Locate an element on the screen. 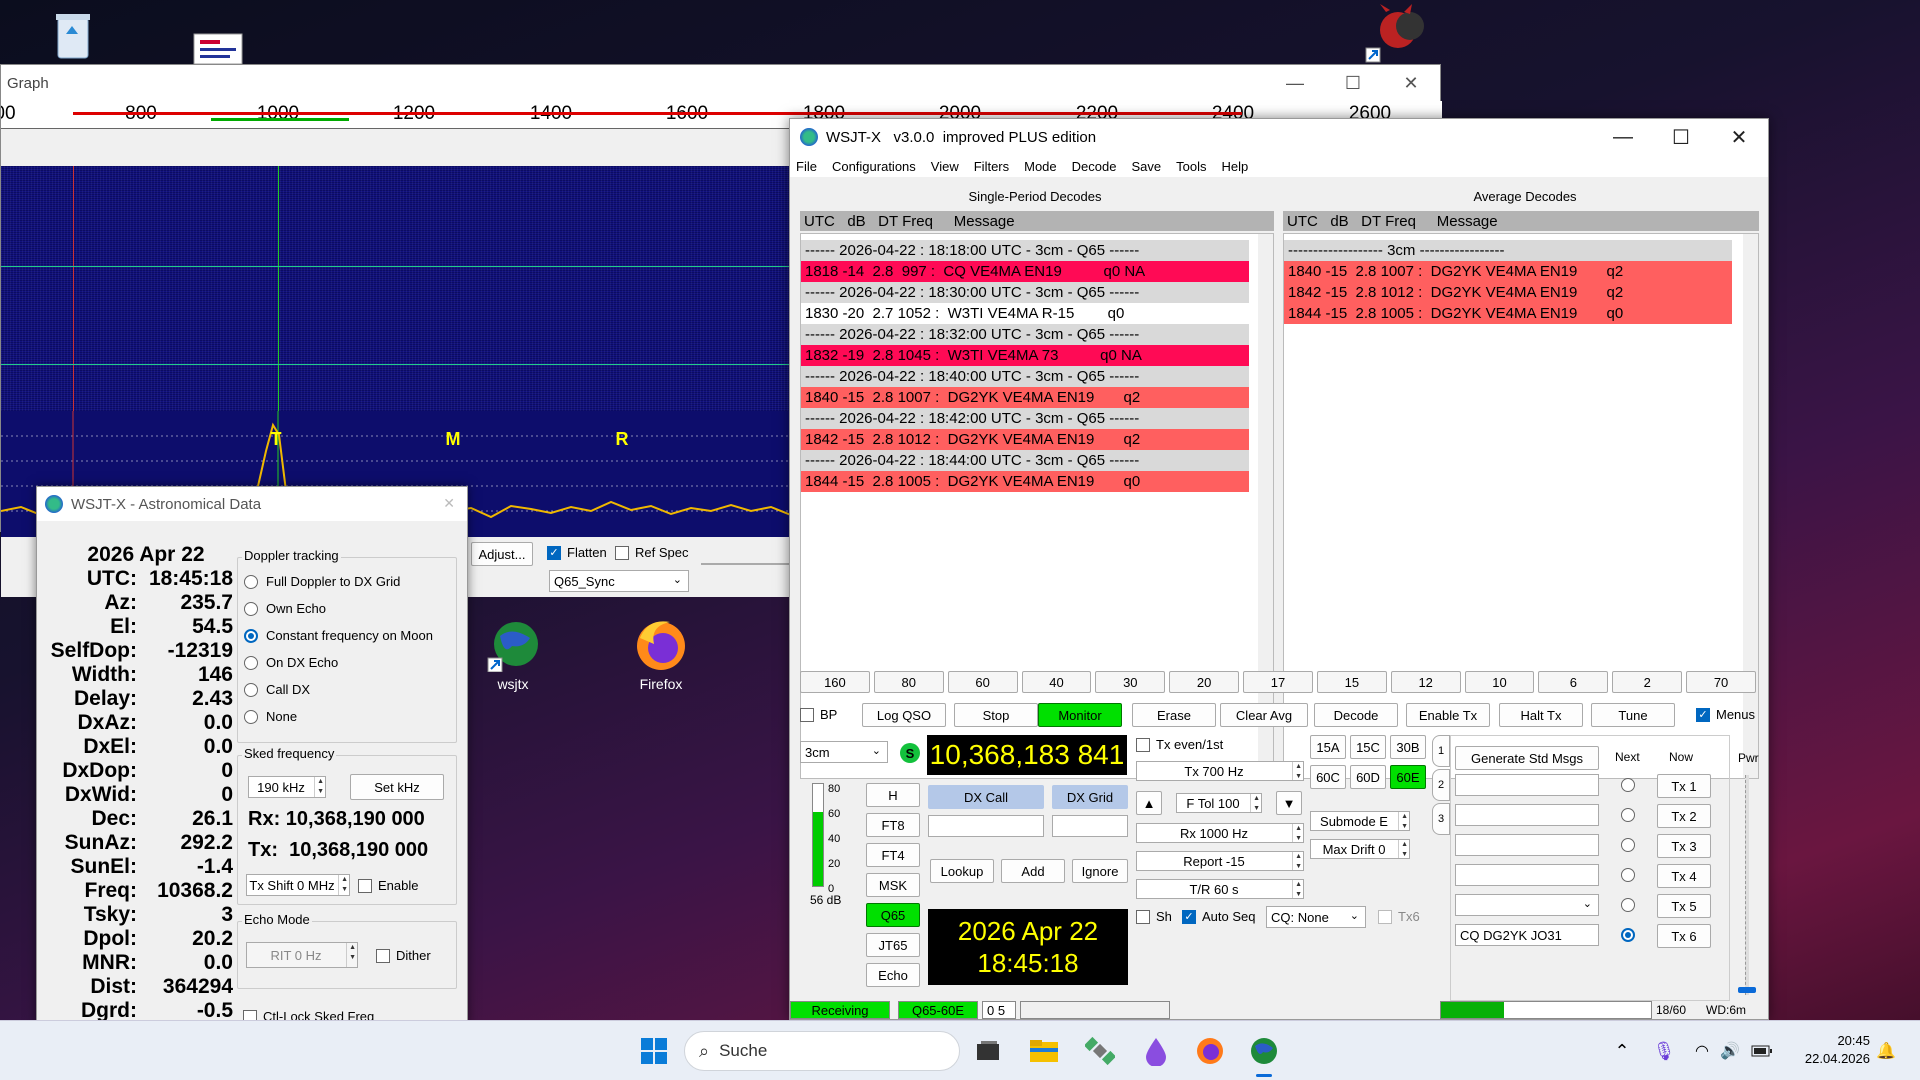 This screenshot has height=1080, width=1920. average-decode-line: 1844 -15 2.8 1005 : DG2YK VE4MA EN19 q0 is located at coordinates (1508, 313).